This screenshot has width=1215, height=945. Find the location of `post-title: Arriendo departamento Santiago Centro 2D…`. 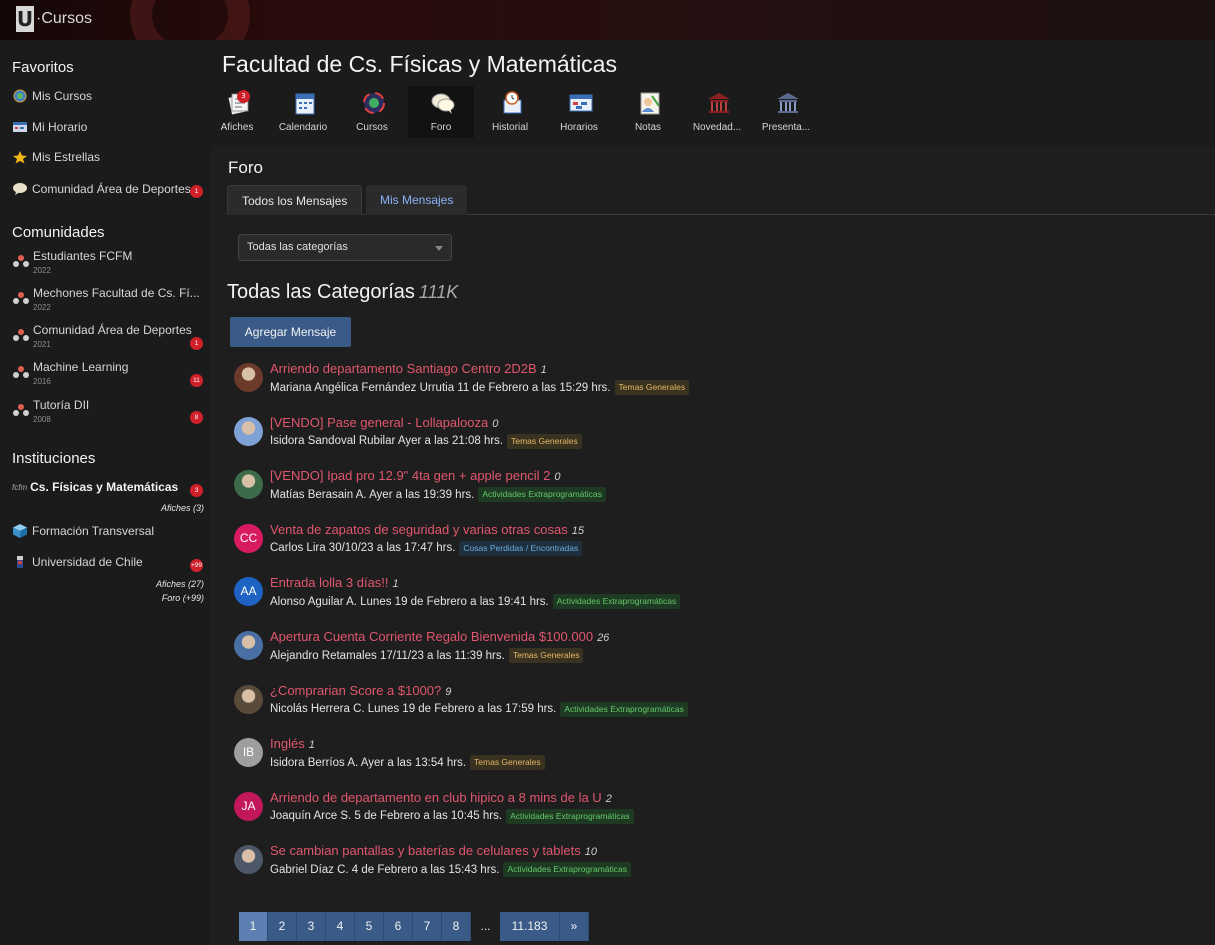

post-title: Arriendo departamento Santiago Centro 2D… is located at coordinates (408, 368).